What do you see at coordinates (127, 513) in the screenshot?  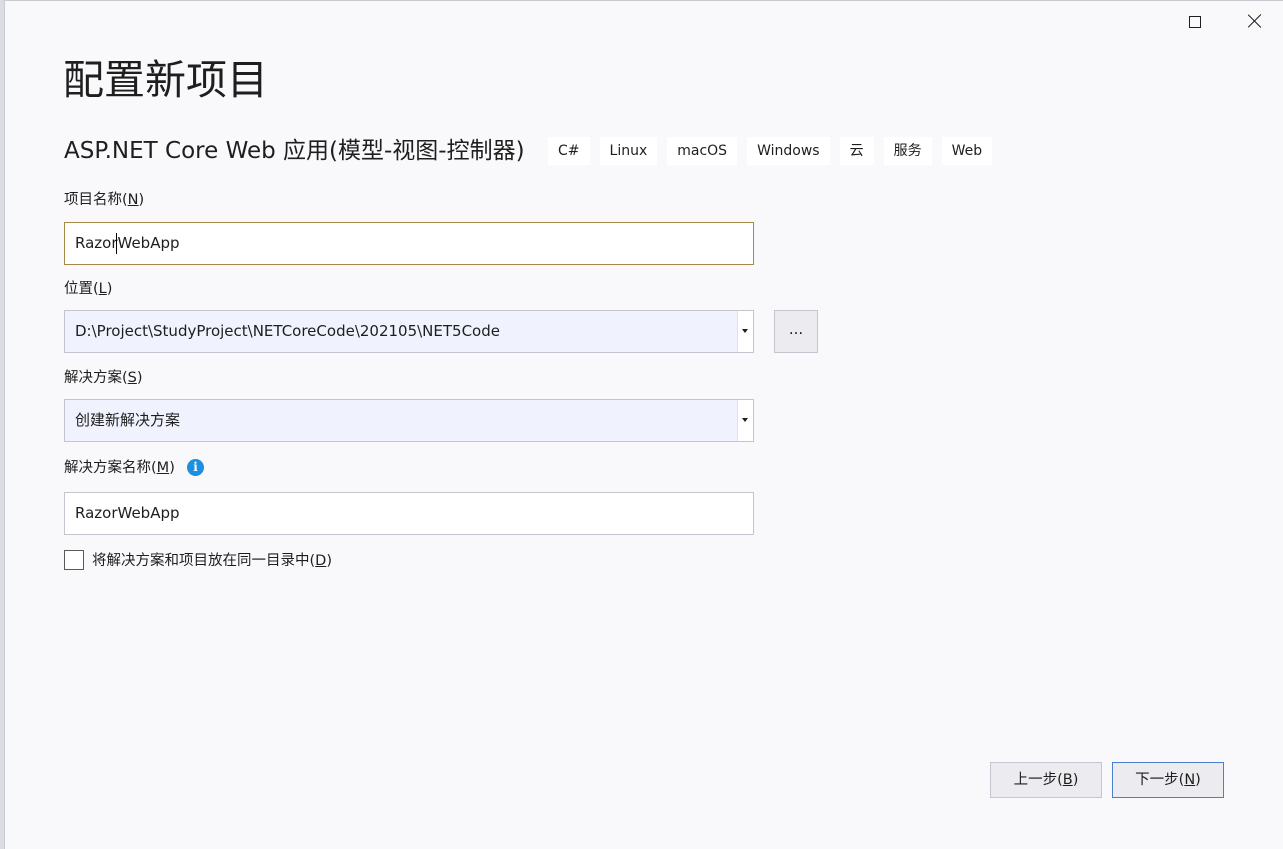 I see `solution-name-value: RazorWebApp` at bounding box center [127, 513].